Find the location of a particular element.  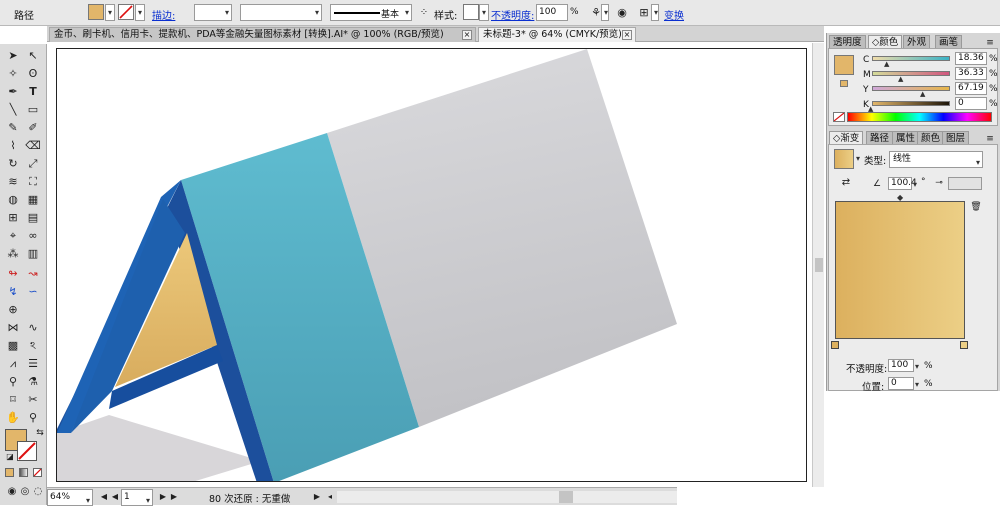

zoom-tool-icon: ⚲ is located at coordinates (33, 418).